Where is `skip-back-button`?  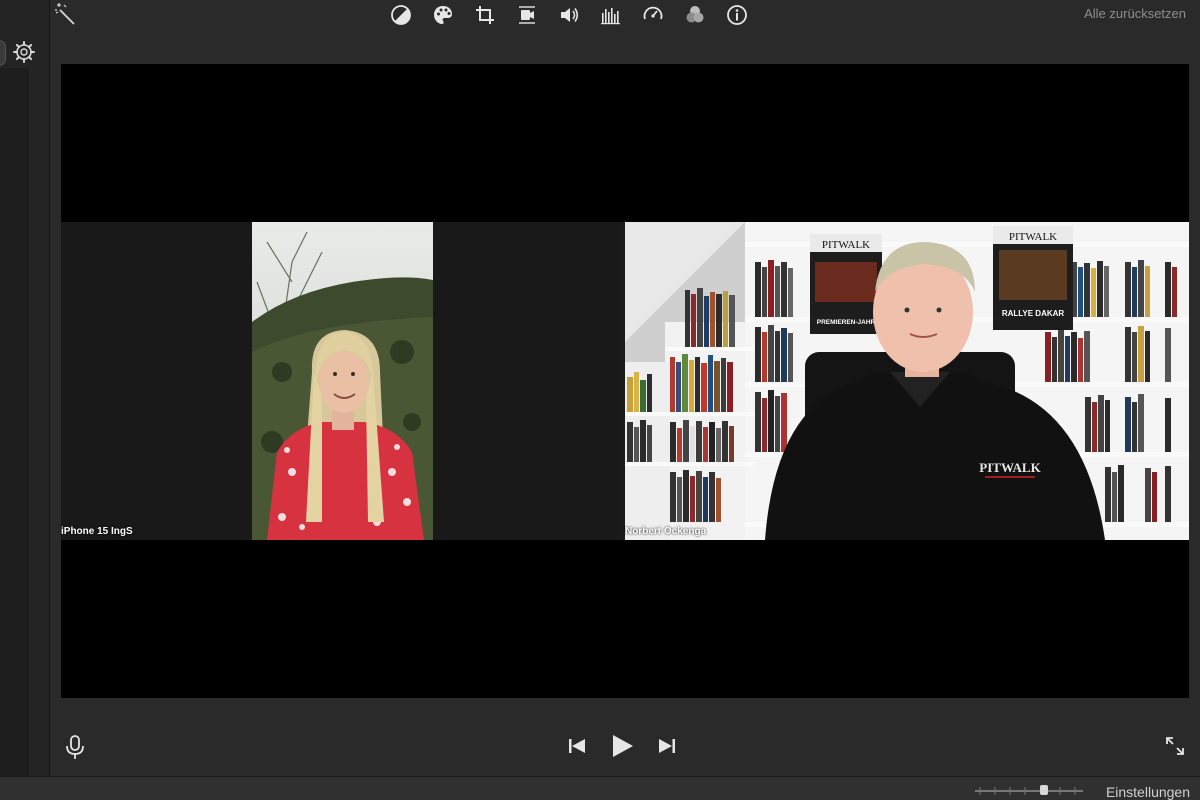
skip-back-button is located at coordinates (577, 746).